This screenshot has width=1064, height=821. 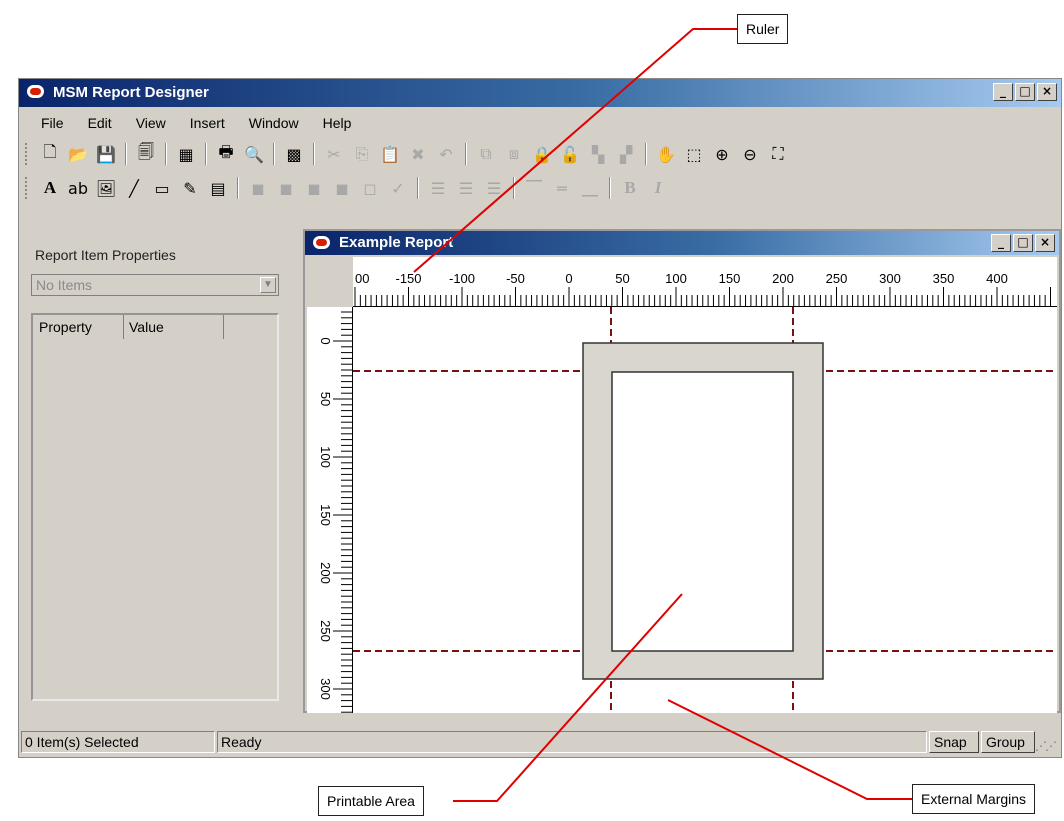 I want to click on maximize-button: □, so click(x=1025, y=92).